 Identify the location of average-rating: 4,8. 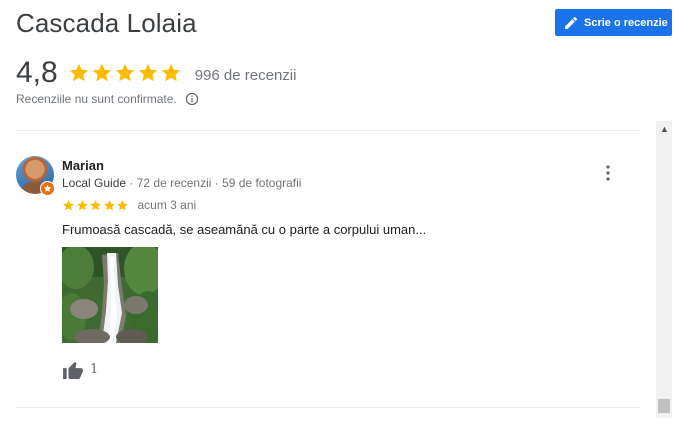
(37, 72).